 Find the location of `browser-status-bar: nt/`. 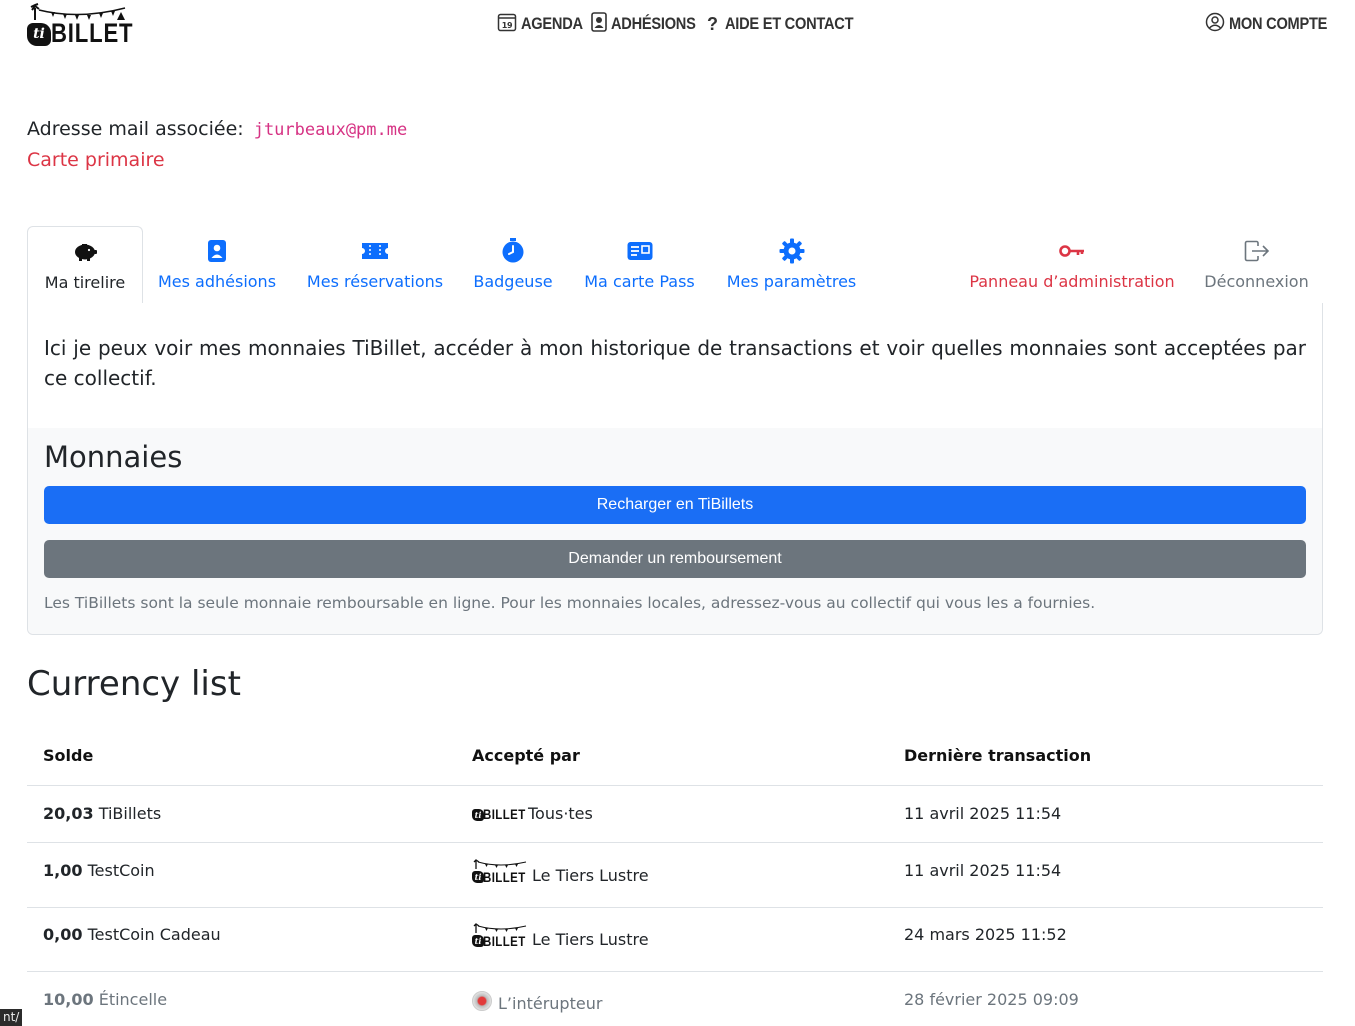

browser-status-bar: nt/ is located at coordinates (11, 1017).